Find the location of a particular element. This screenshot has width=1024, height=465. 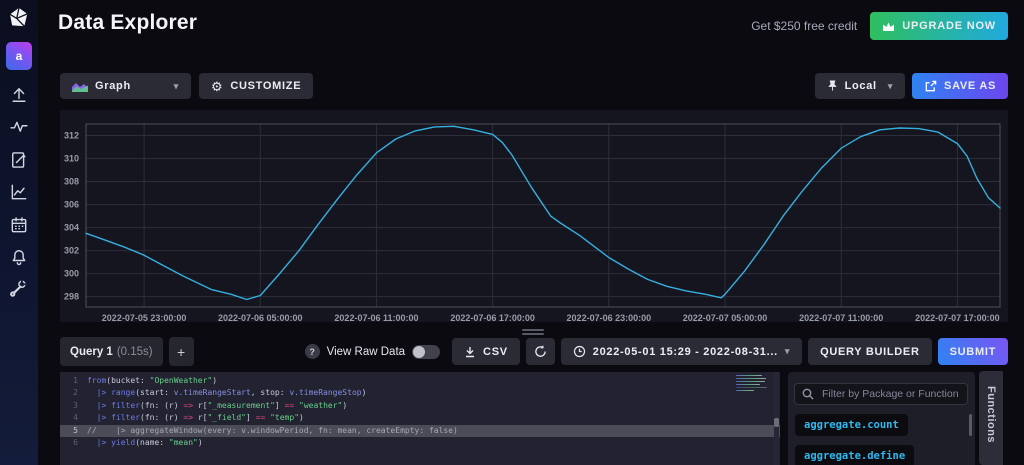

svg-text: 2022-07-05 23:00:00 is located at coordinates (144, 317).